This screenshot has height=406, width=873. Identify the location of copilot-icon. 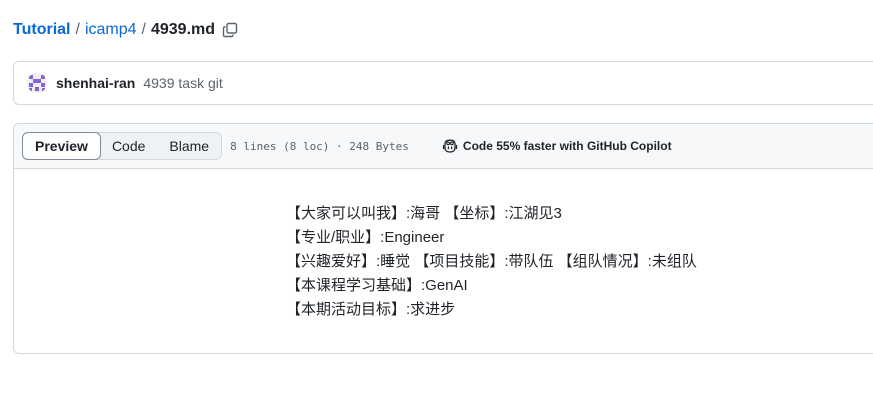
(450, 146).